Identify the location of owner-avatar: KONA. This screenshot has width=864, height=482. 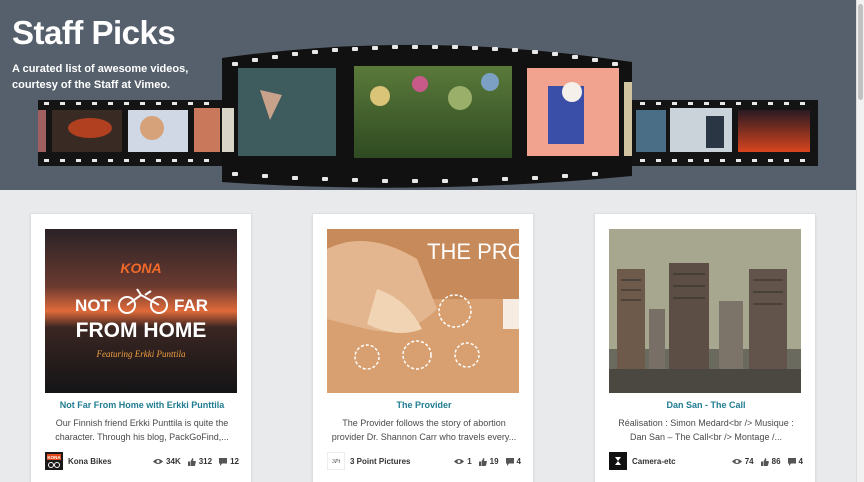
(54, 461).